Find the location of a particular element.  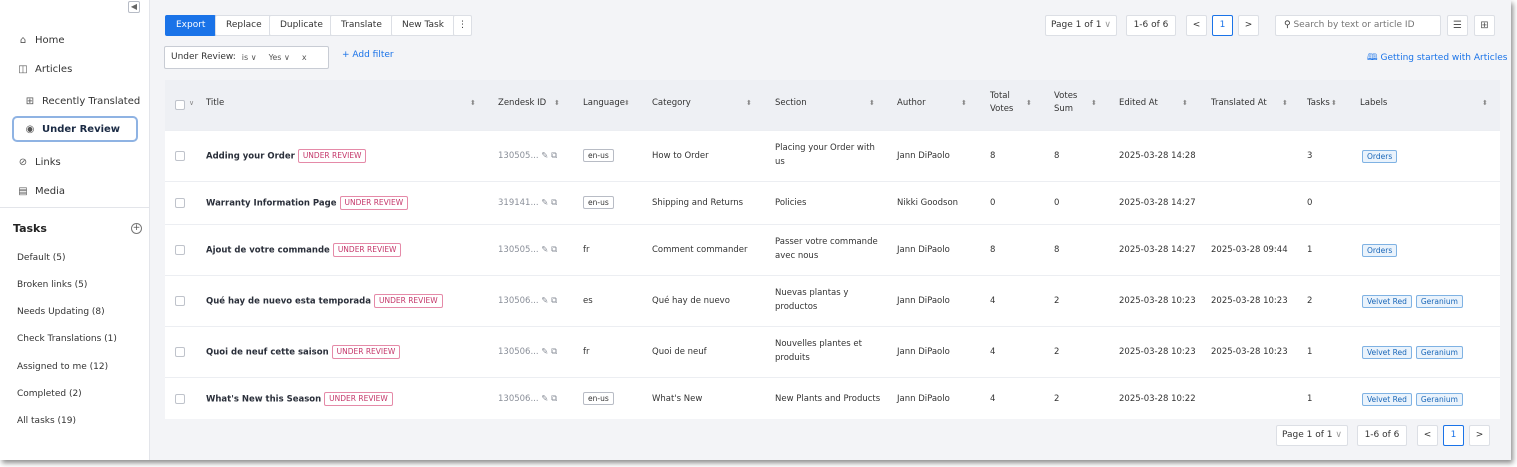

bottom-page-select: Page 1 of 1 ∨ is located at coordinates (1312, 435).